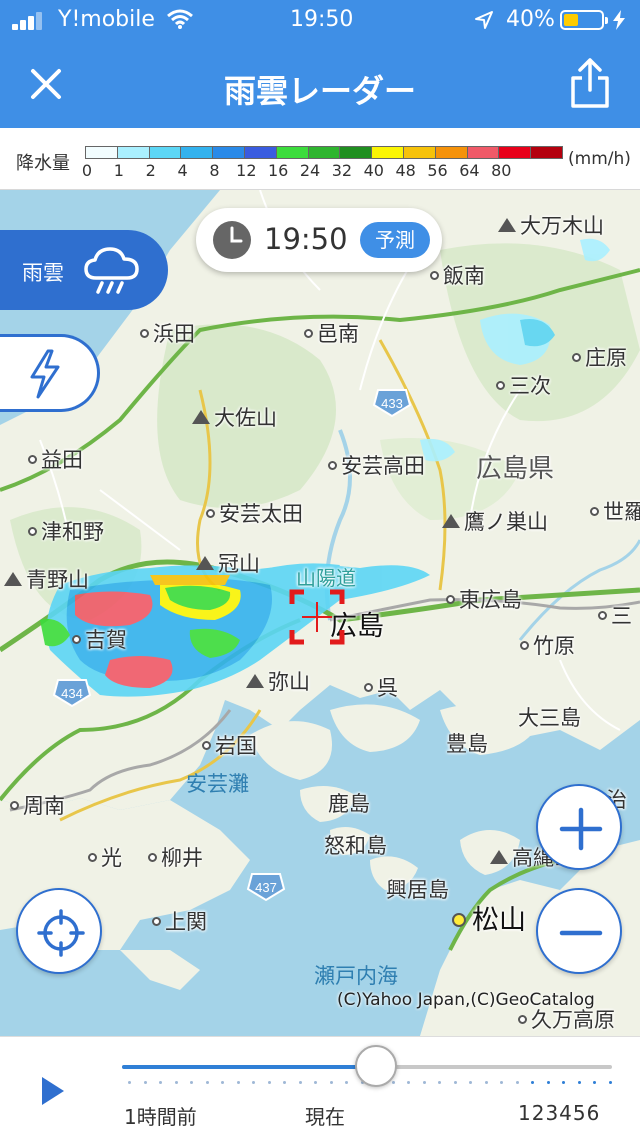 The height and width of the screenshot is (1136, 640). I want to click on legend-tick-label: 12, so click(246, 170).